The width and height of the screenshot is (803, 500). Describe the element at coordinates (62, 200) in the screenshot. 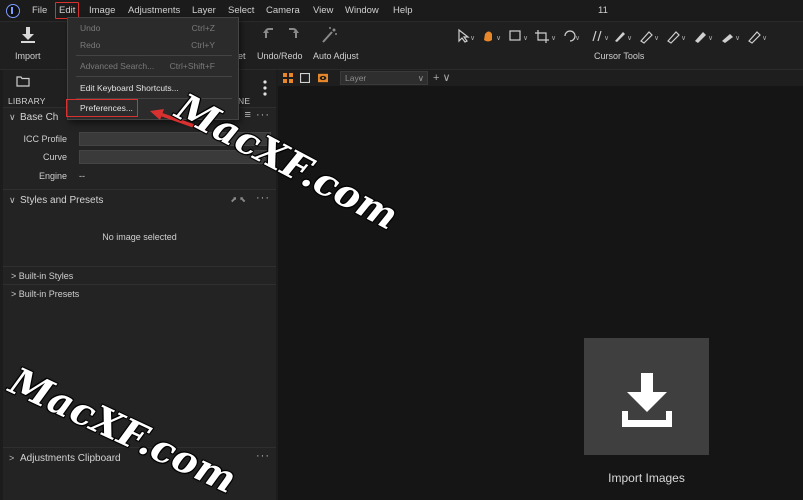

I see `section-title: Styles and Presets` at that location.